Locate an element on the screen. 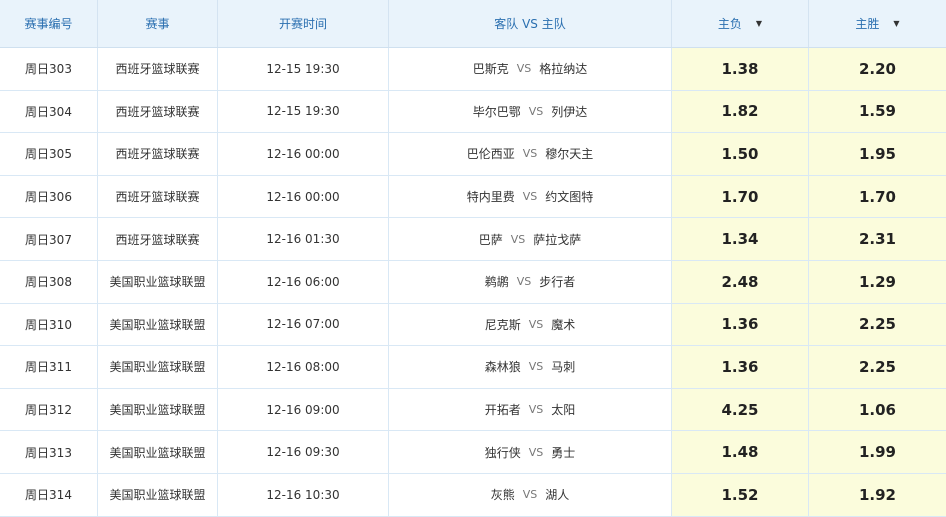 The width and height of the screenshot is (946, 517). teams: 森林狼 VS 马刺 is located at coordinates (530, 367).